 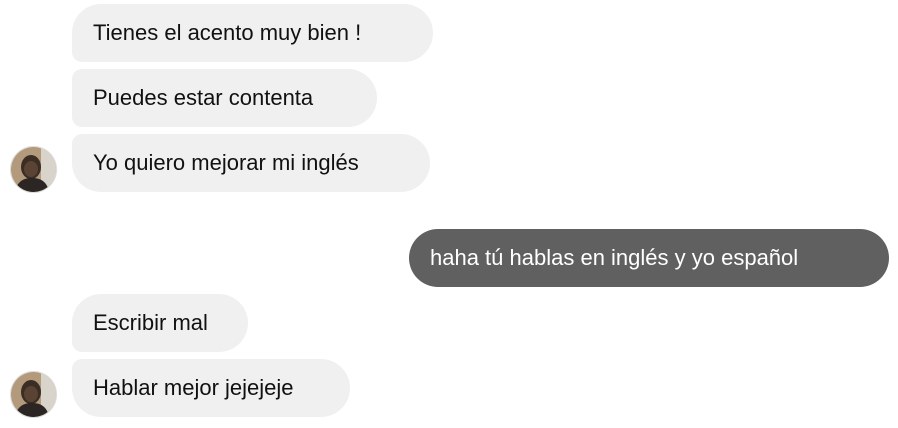 I want to click on message-text: Yo quiero mejorar mi inglés, so click(x=226, y=162).